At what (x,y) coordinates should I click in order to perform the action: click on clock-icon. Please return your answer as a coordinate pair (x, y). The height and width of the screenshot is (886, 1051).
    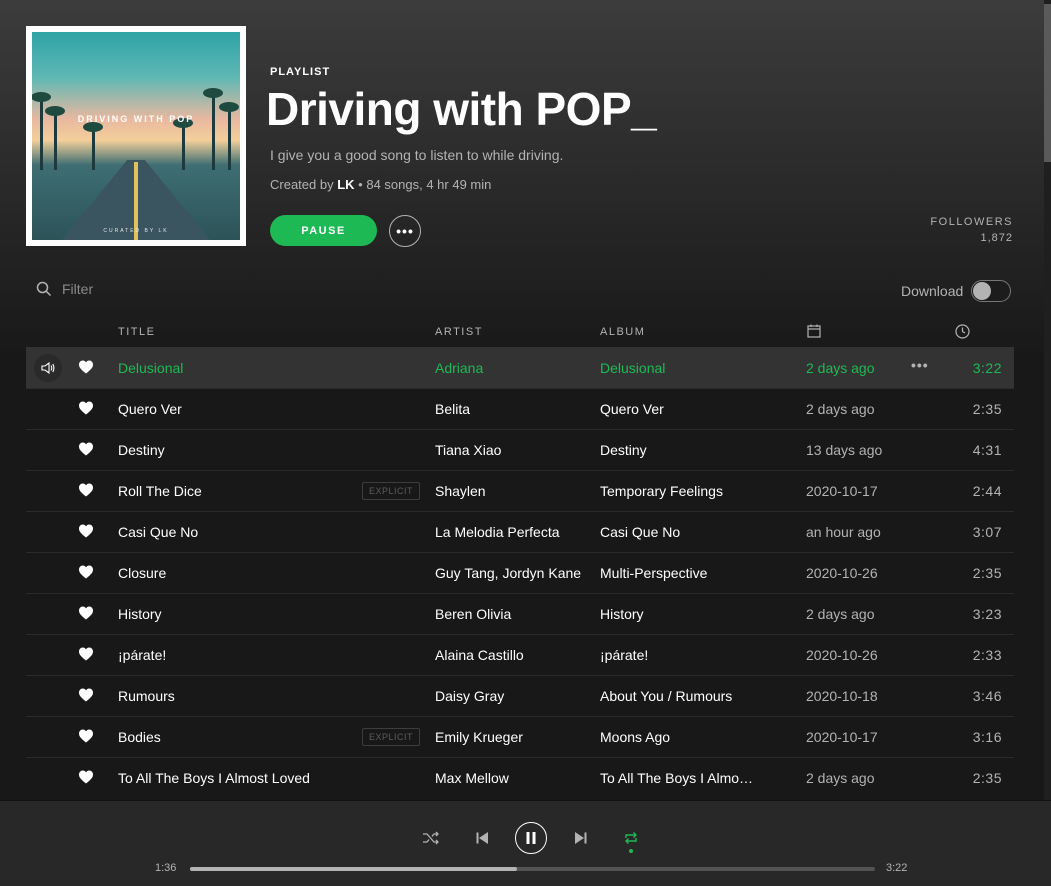
    Looking at the image, I should click on (962, 333).